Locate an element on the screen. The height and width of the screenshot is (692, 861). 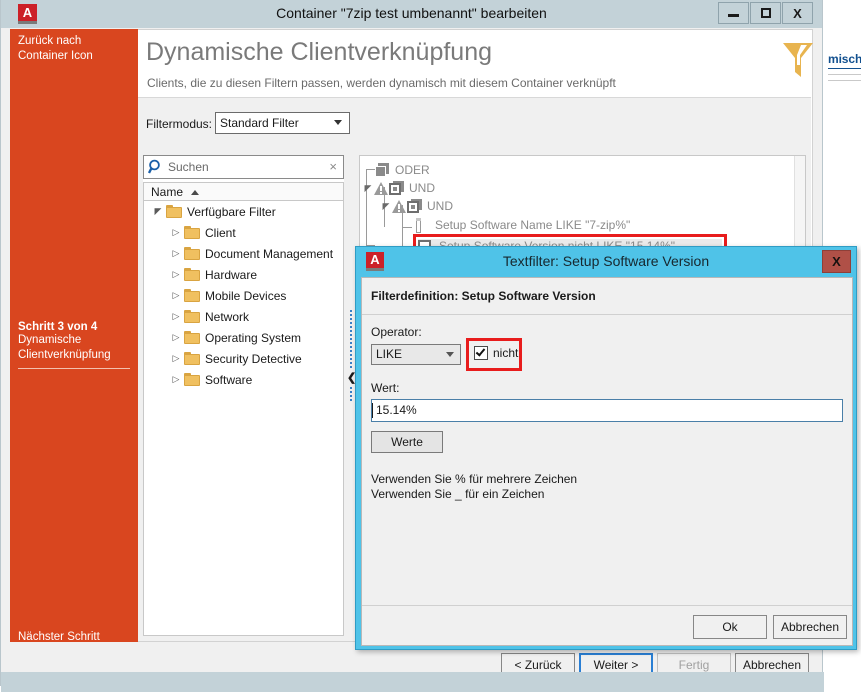
tree-root-label: Verfügbare Filter is located at coordinates (231, 211).